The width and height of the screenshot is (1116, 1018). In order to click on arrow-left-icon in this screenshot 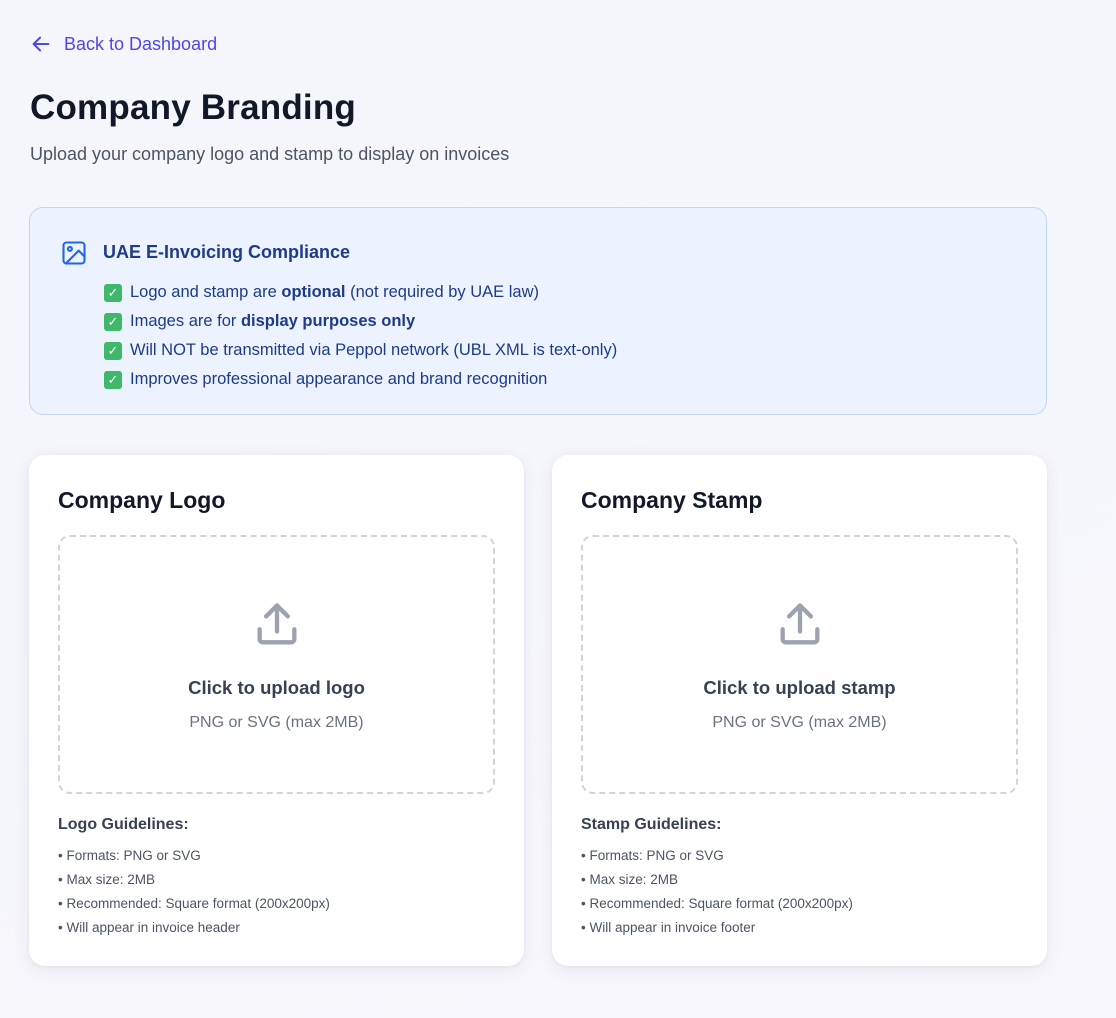, I will do `click(41, 44)`.